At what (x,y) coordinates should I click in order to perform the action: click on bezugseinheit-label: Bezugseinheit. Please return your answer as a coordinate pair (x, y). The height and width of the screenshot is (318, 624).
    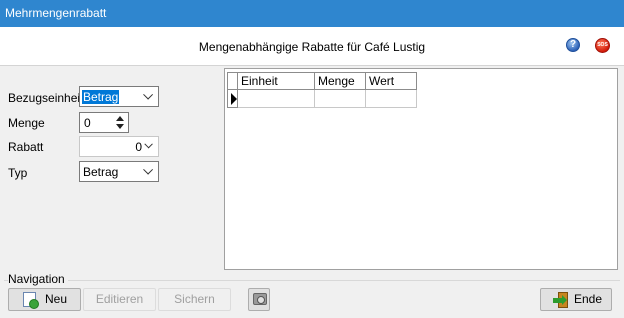
    Looking at the image, I should click on (46, 98).